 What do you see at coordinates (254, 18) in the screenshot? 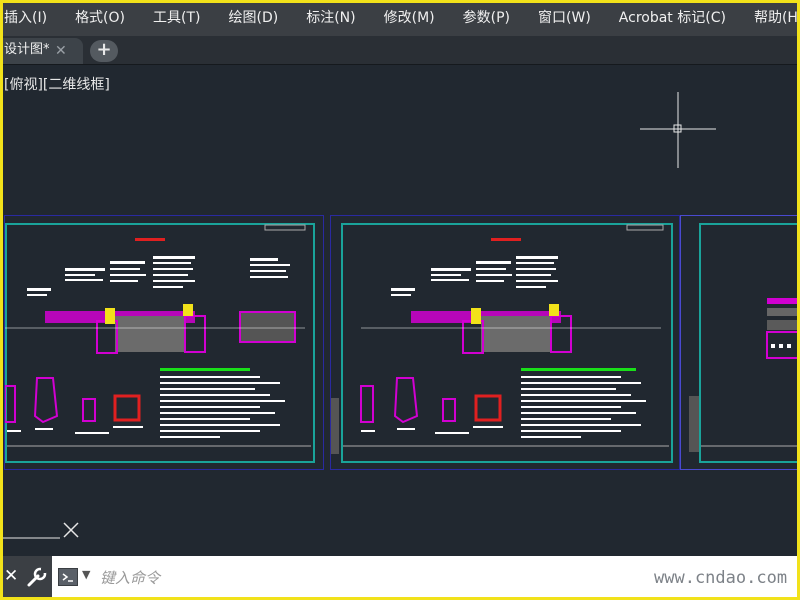
I see `menu-draw: 绘图(D)` at bounding box center [254, 18].